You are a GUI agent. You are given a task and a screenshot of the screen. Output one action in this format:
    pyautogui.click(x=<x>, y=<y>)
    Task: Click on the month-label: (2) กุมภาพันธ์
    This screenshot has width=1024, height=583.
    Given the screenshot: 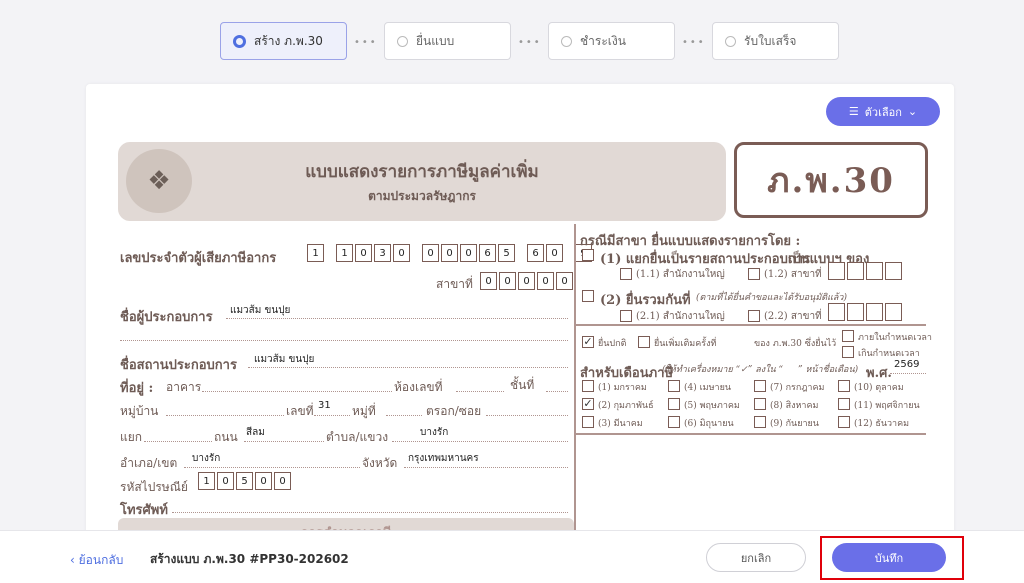 What is the action you would take?
    pyautogui.click(x=626, y=406)
    